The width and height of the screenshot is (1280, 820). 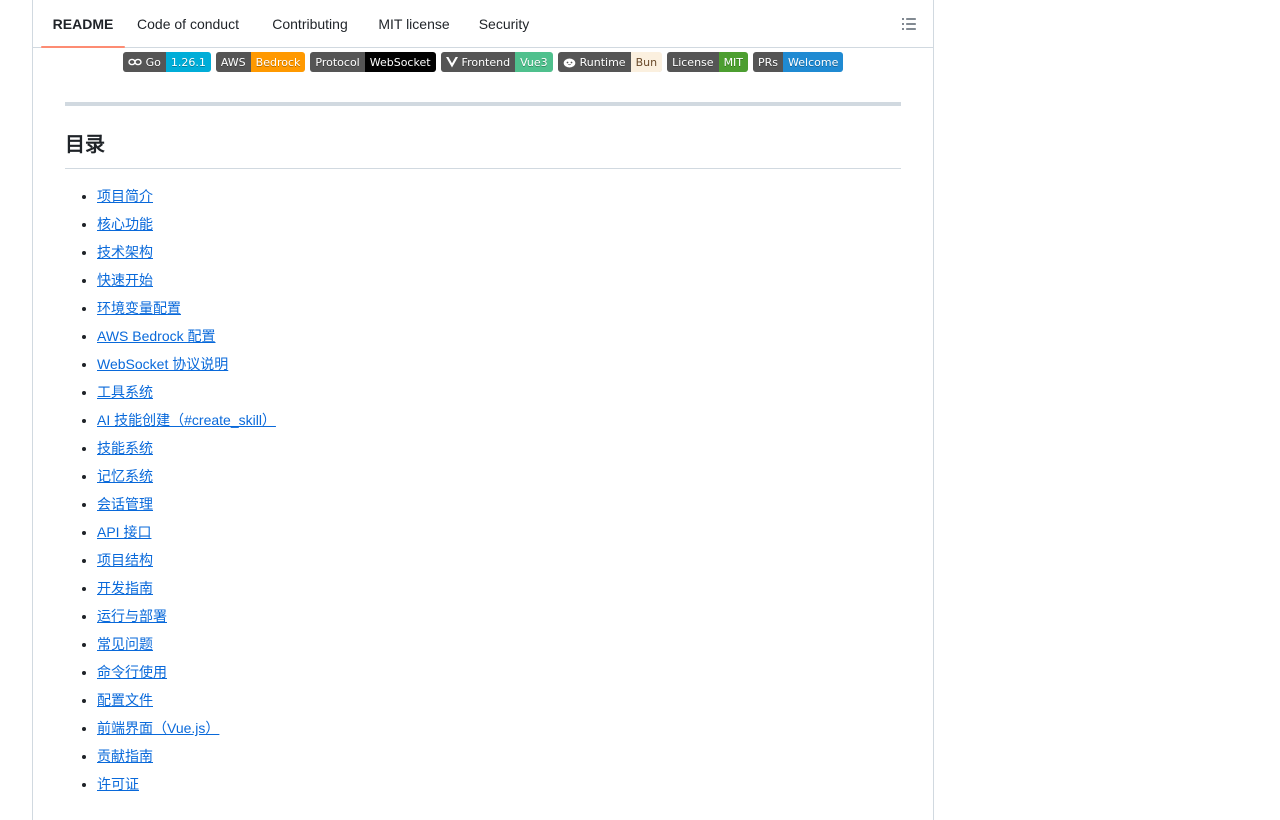 What do you see at coordinates (125, 392) in the screenshot?
I see `toc-link: 工具系统` at bounding box center [125, 392].